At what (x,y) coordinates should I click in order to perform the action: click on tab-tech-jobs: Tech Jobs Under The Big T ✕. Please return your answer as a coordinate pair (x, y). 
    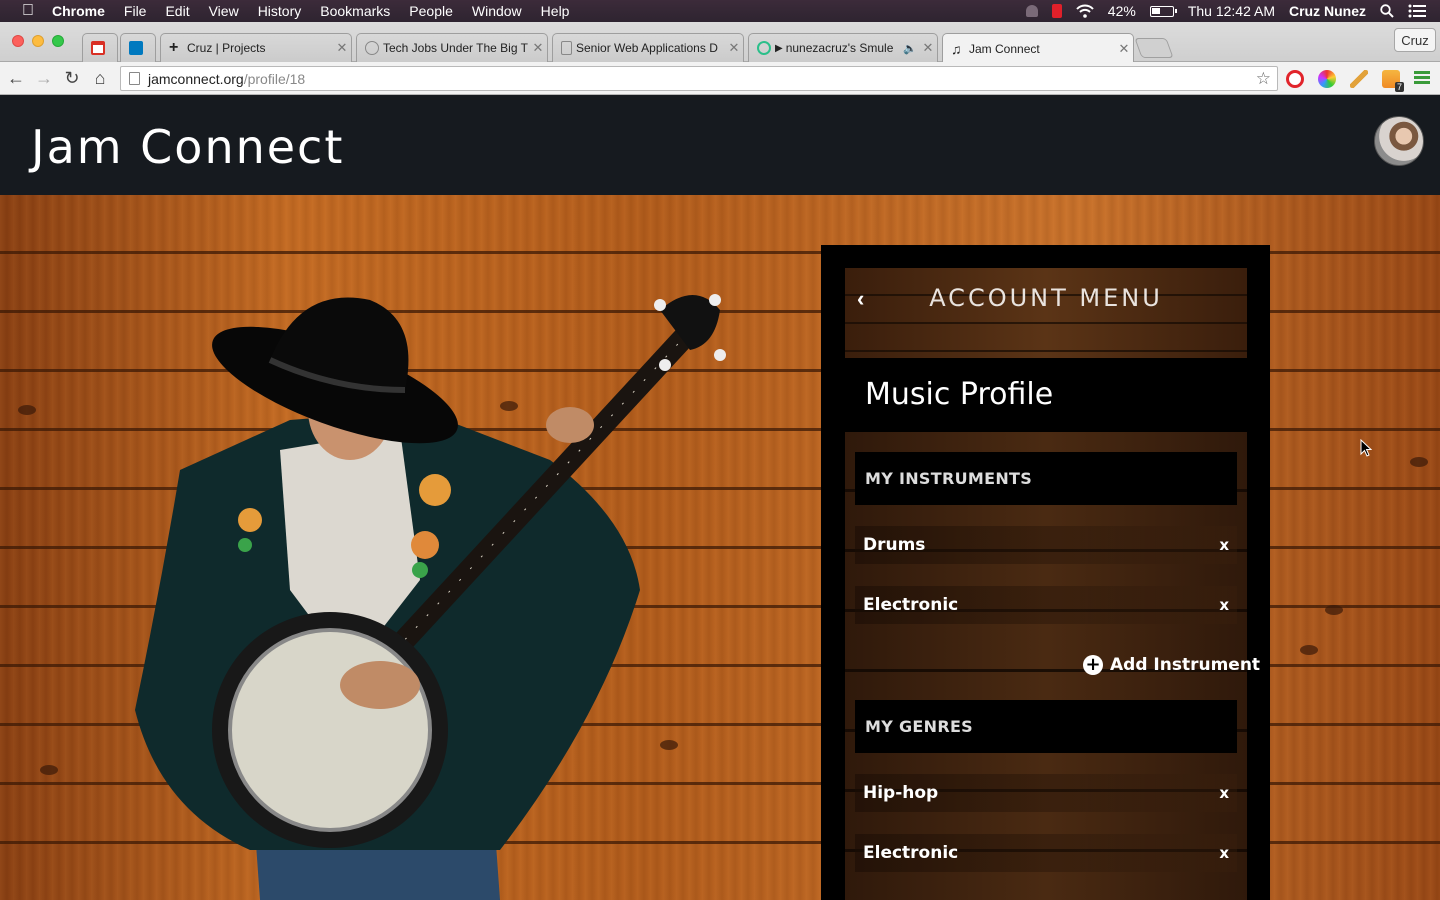
    Looking at the image, I should click on (452, 47).